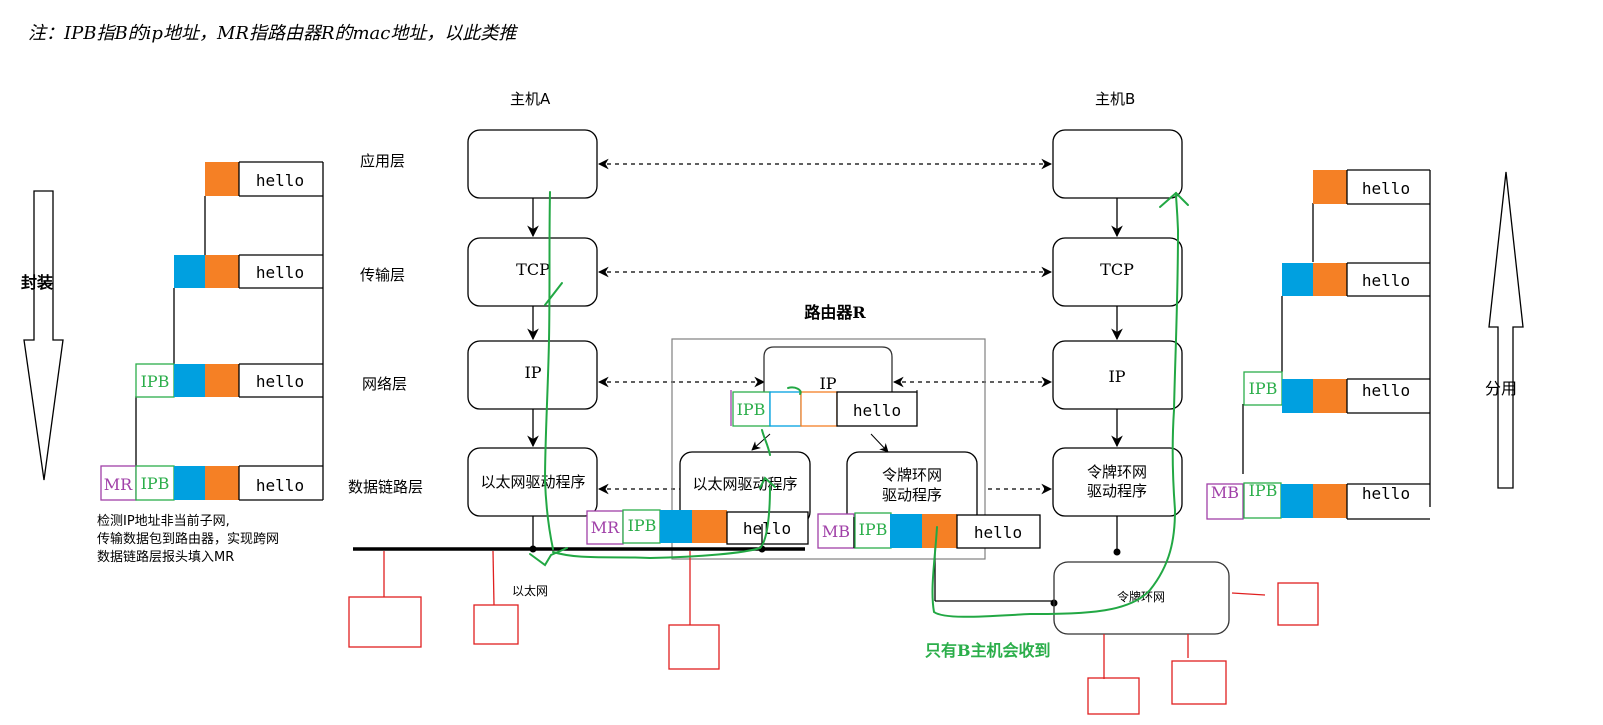 The image size is (1603, 725). I want to click on host-a-ethernet-driver-label: 以太网驱动程序, so click(532, 482).